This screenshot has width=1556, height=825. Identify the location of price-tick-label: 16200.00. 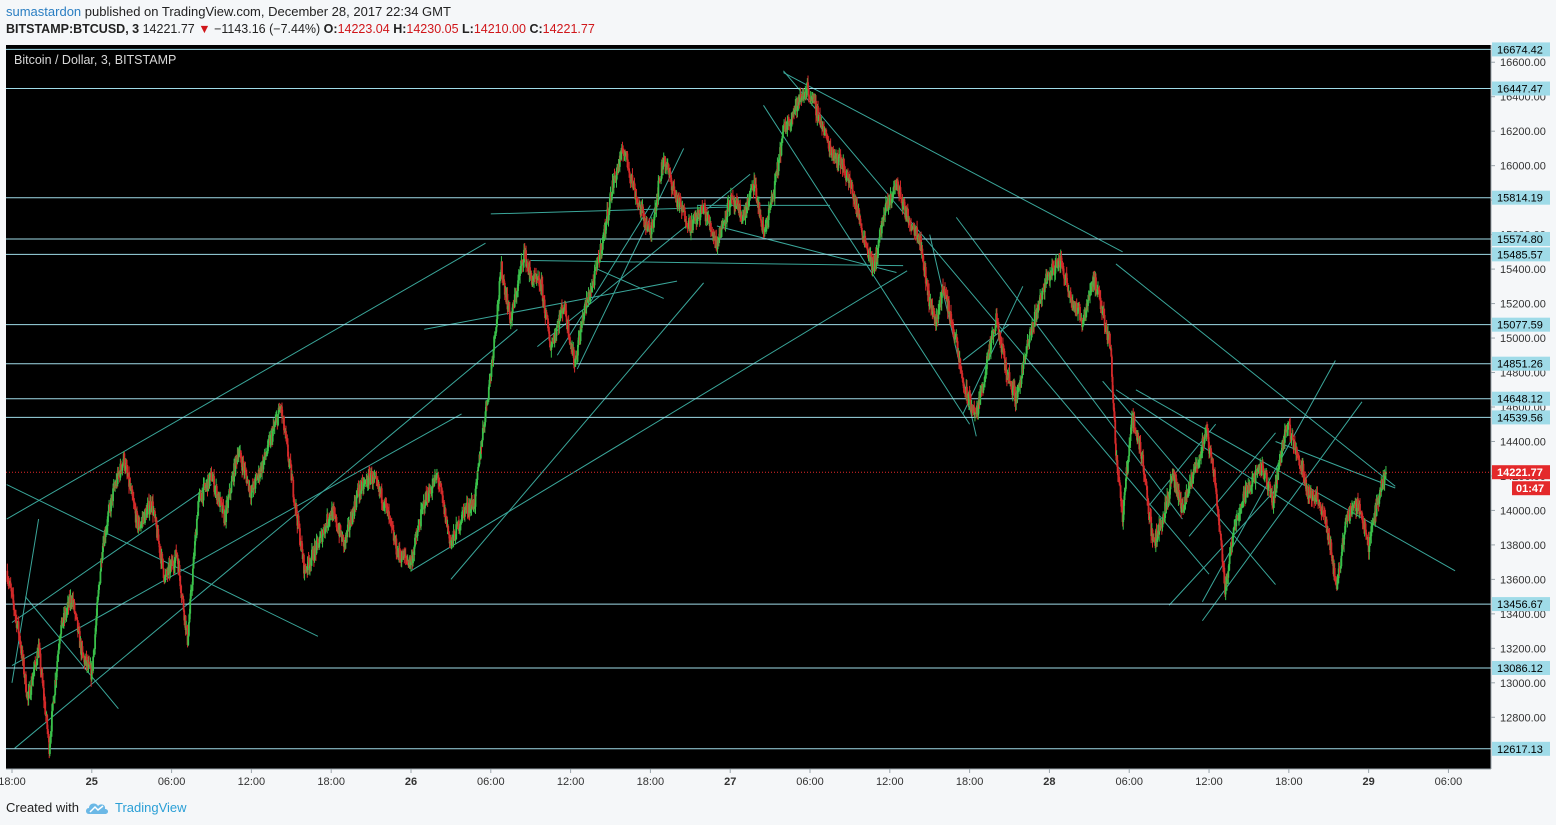
(1523, 132).